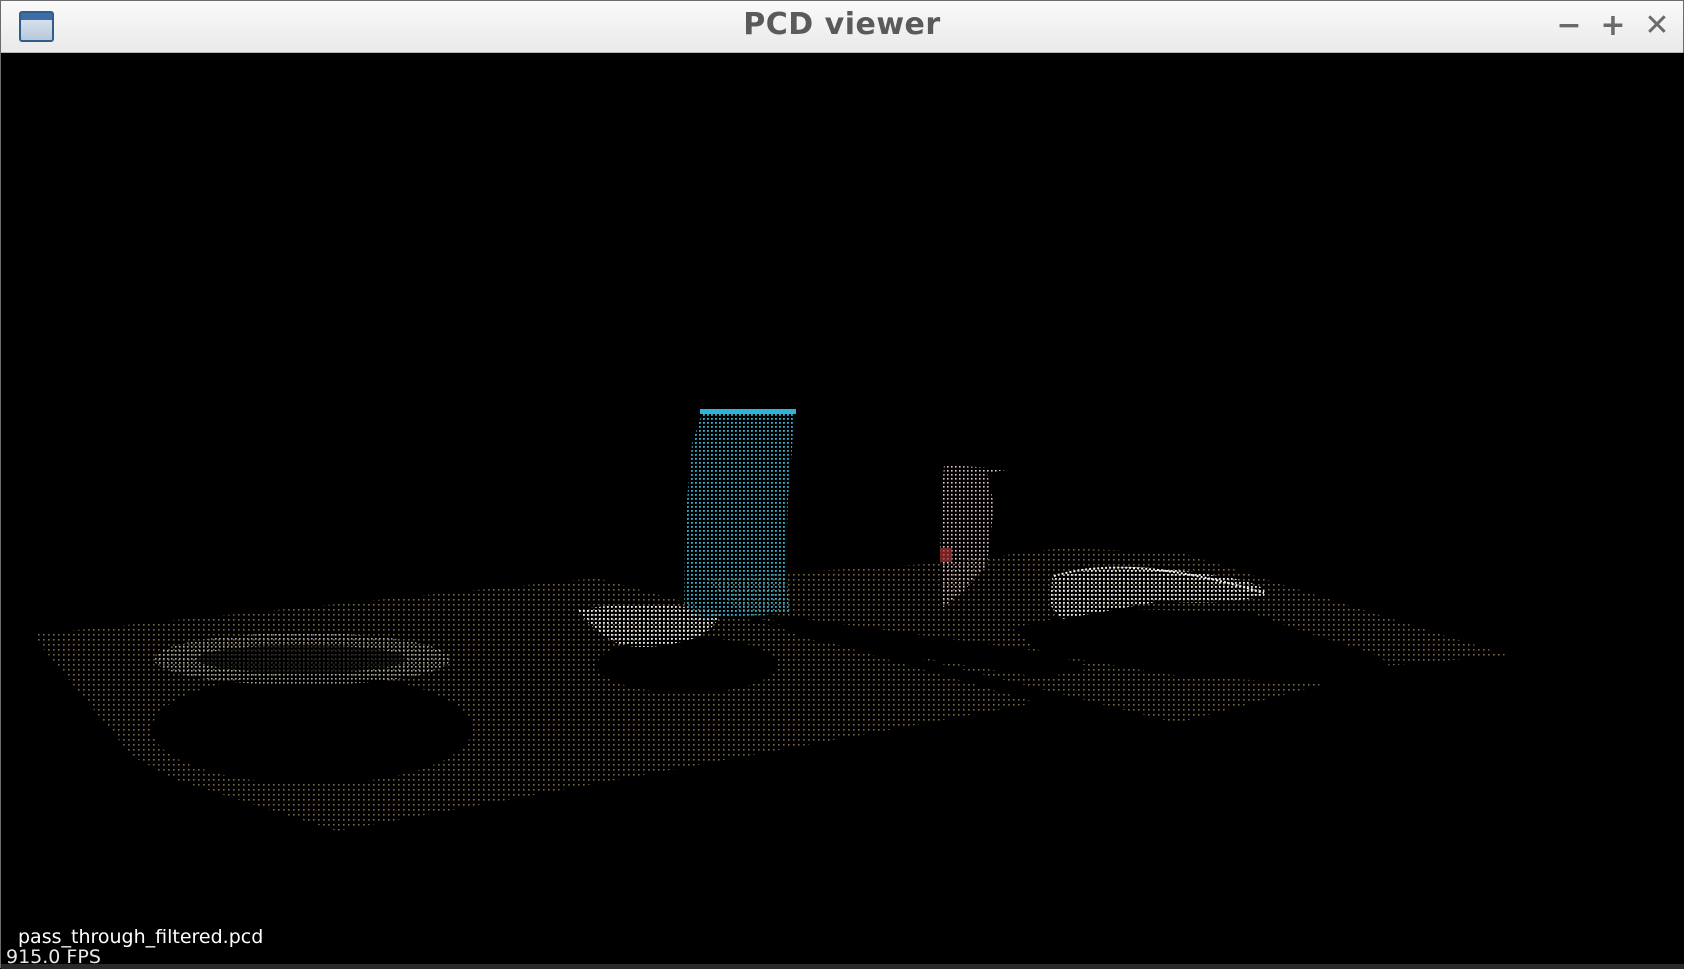 This screenshot has height=969, width=1684. I want to click on minimize-button: −, so click(1569, 26).